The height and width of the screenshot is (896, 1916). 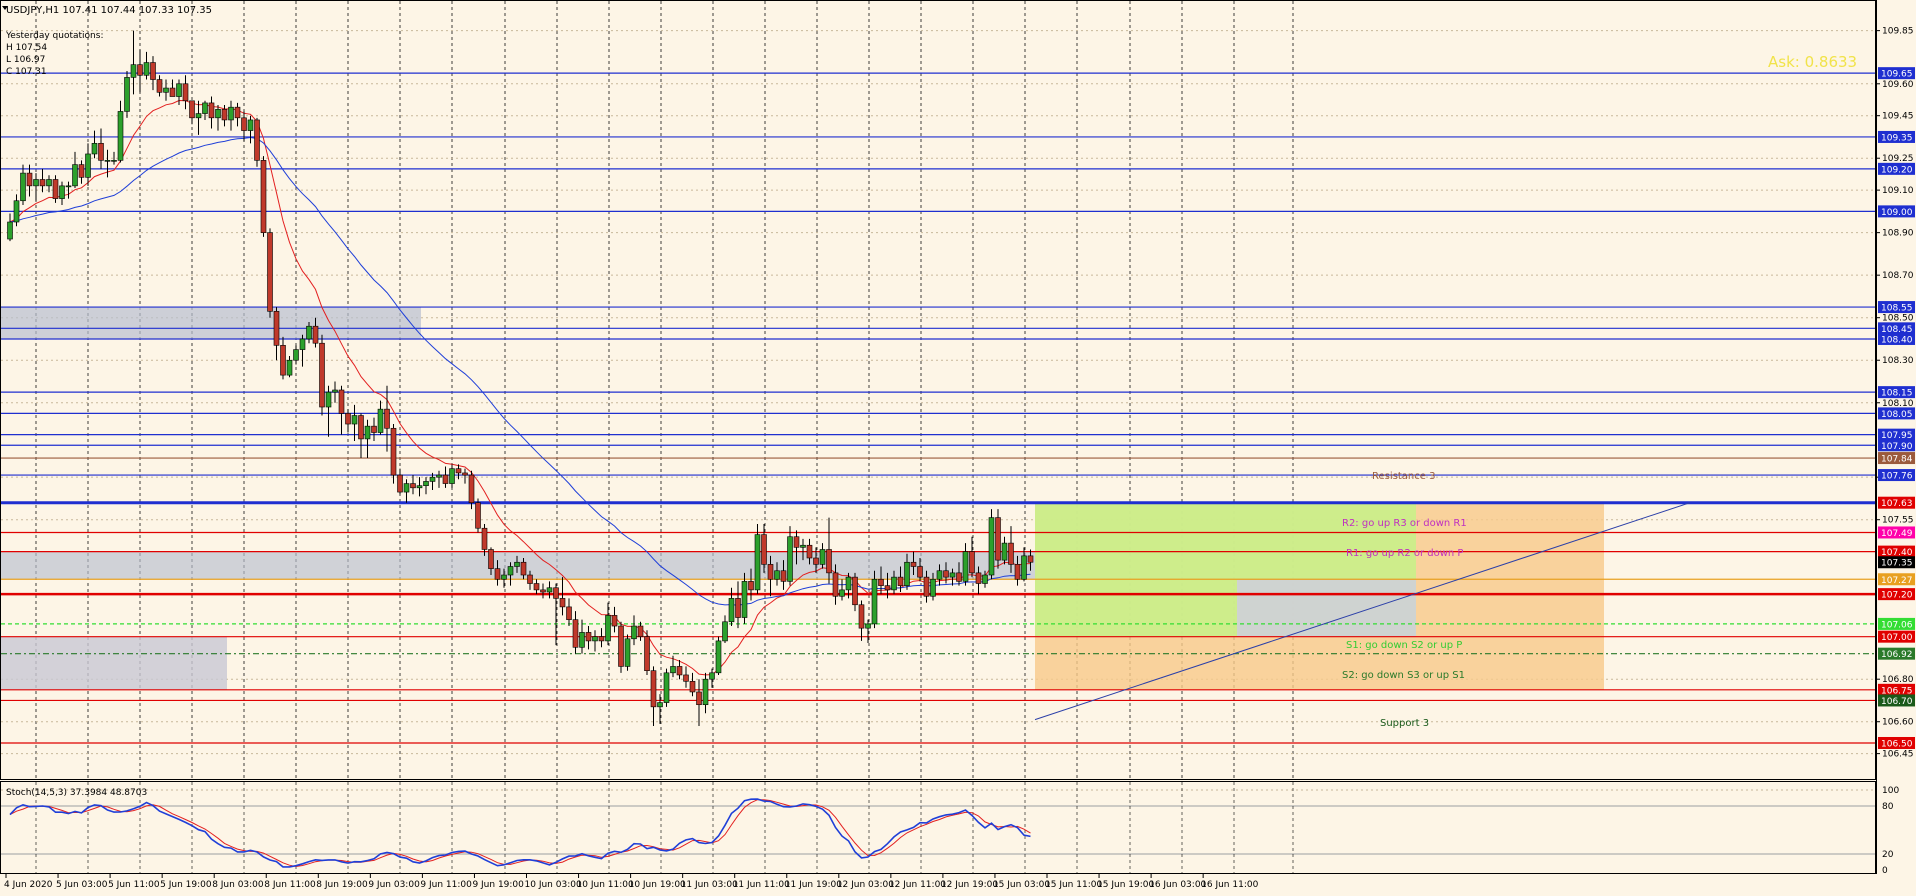 What do you see at coordinates (1898, 755) in the screenshot?
I see `price-tick-label-14: 106.45` at bounding box center [1898, 755].